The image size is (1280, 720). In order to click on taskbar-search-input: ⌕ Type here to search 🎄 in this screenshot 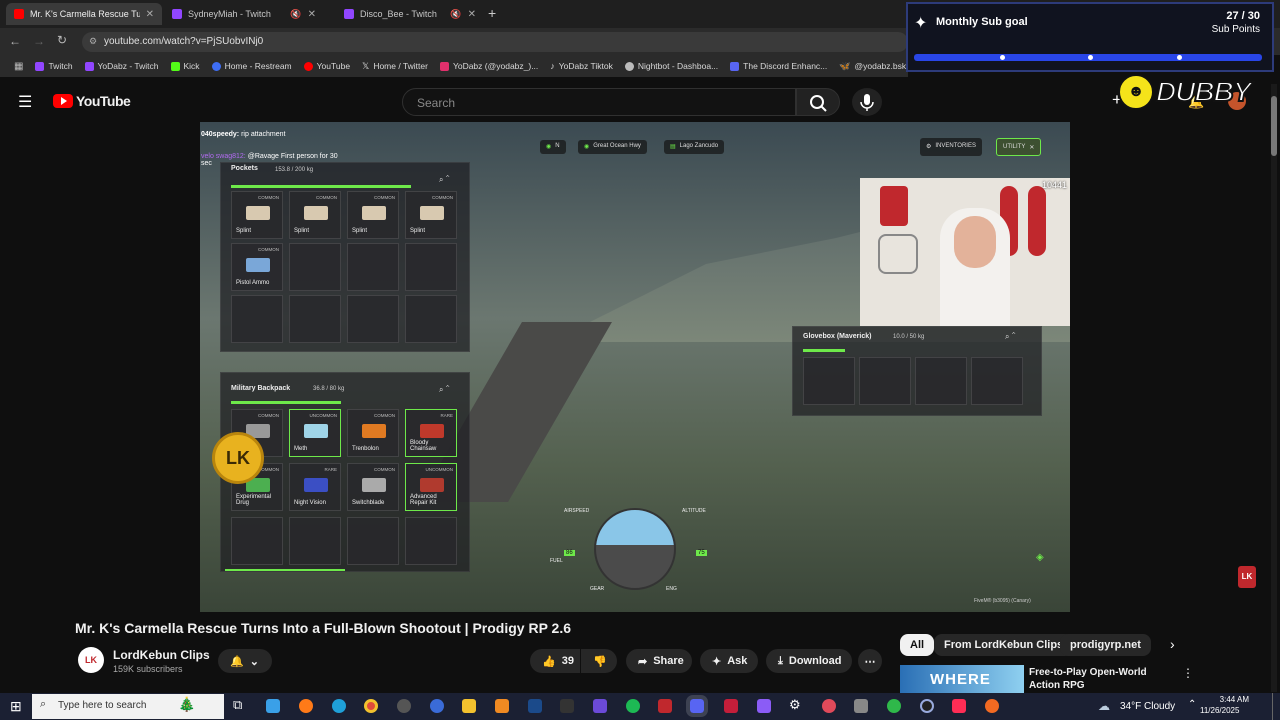, I will do `click(128, 706)`.